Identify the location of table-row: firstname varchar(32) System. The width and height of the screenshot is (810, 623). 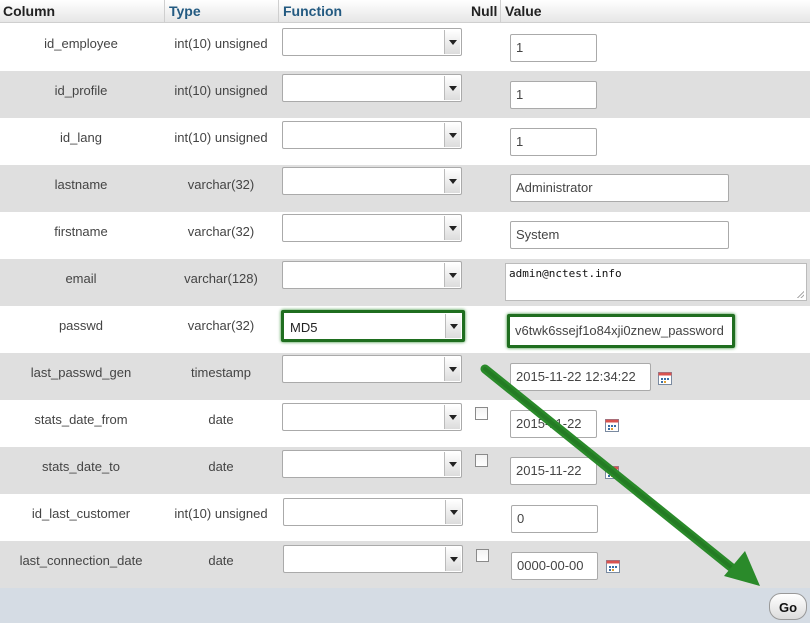
(405, 235).